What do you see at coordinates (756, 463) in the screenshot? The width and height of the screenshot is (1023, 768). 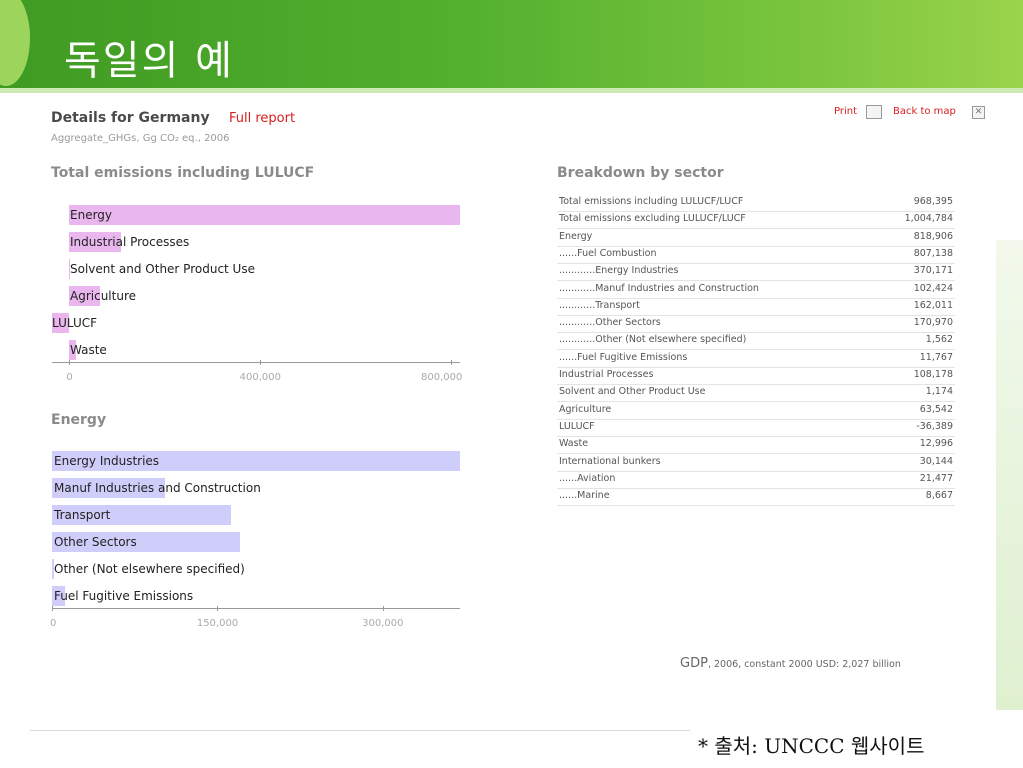 I see `table-row: International bunkers 30,144` at bounding box center [756, 463].